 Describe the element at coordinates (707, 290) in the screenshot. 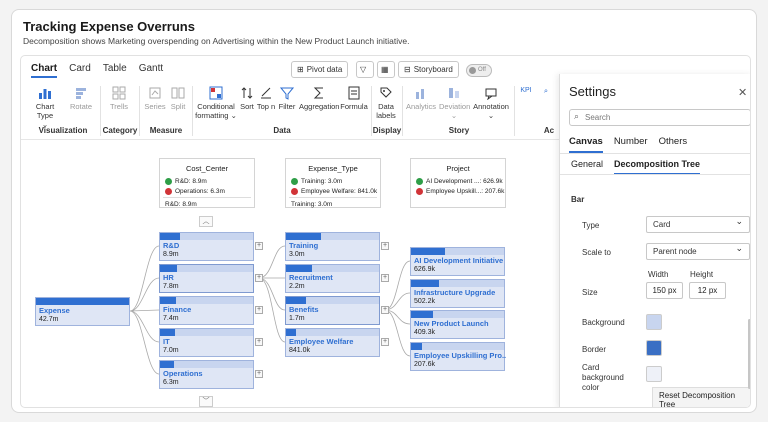

I see `height-input: 12 px` at that location.